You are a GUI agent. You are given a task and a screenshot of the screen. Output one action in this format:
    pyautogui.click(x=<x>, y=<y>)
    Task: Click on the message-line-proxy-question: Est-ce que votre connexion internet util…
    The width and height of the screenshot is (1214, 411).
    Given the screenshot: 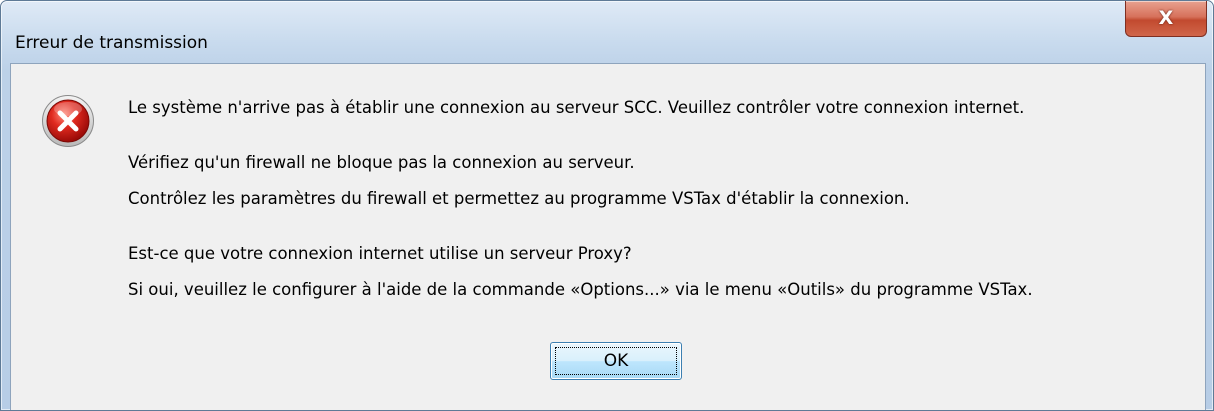 What is the action you would take?
    pyautogui.click(x=380, y=253)
    